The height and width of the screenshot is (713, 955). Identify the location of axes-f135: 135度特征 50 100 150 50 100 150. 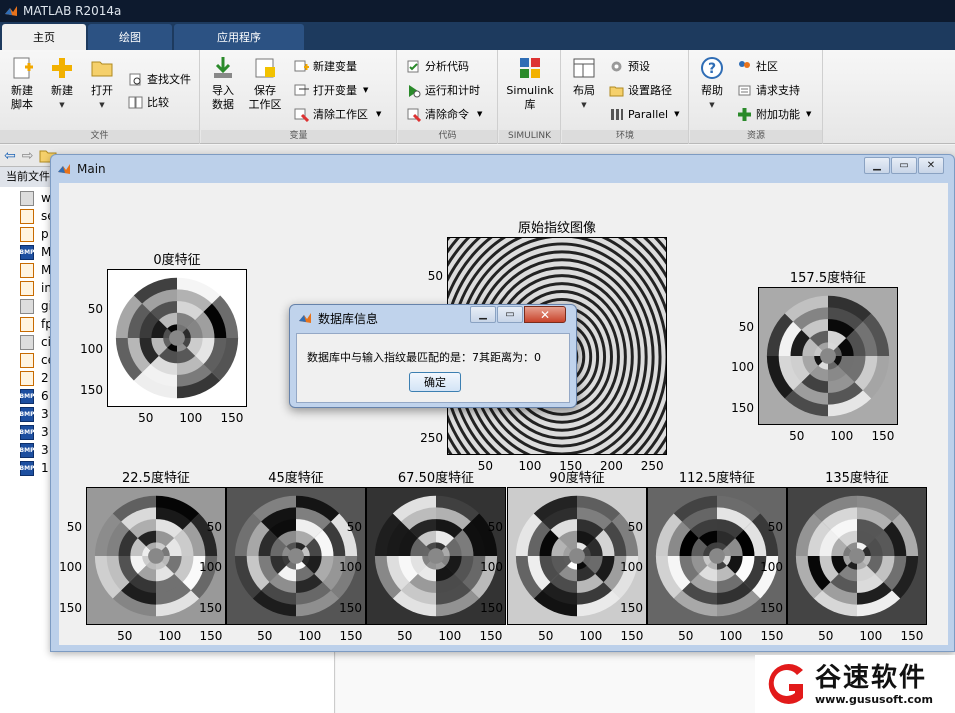
(843, 557).